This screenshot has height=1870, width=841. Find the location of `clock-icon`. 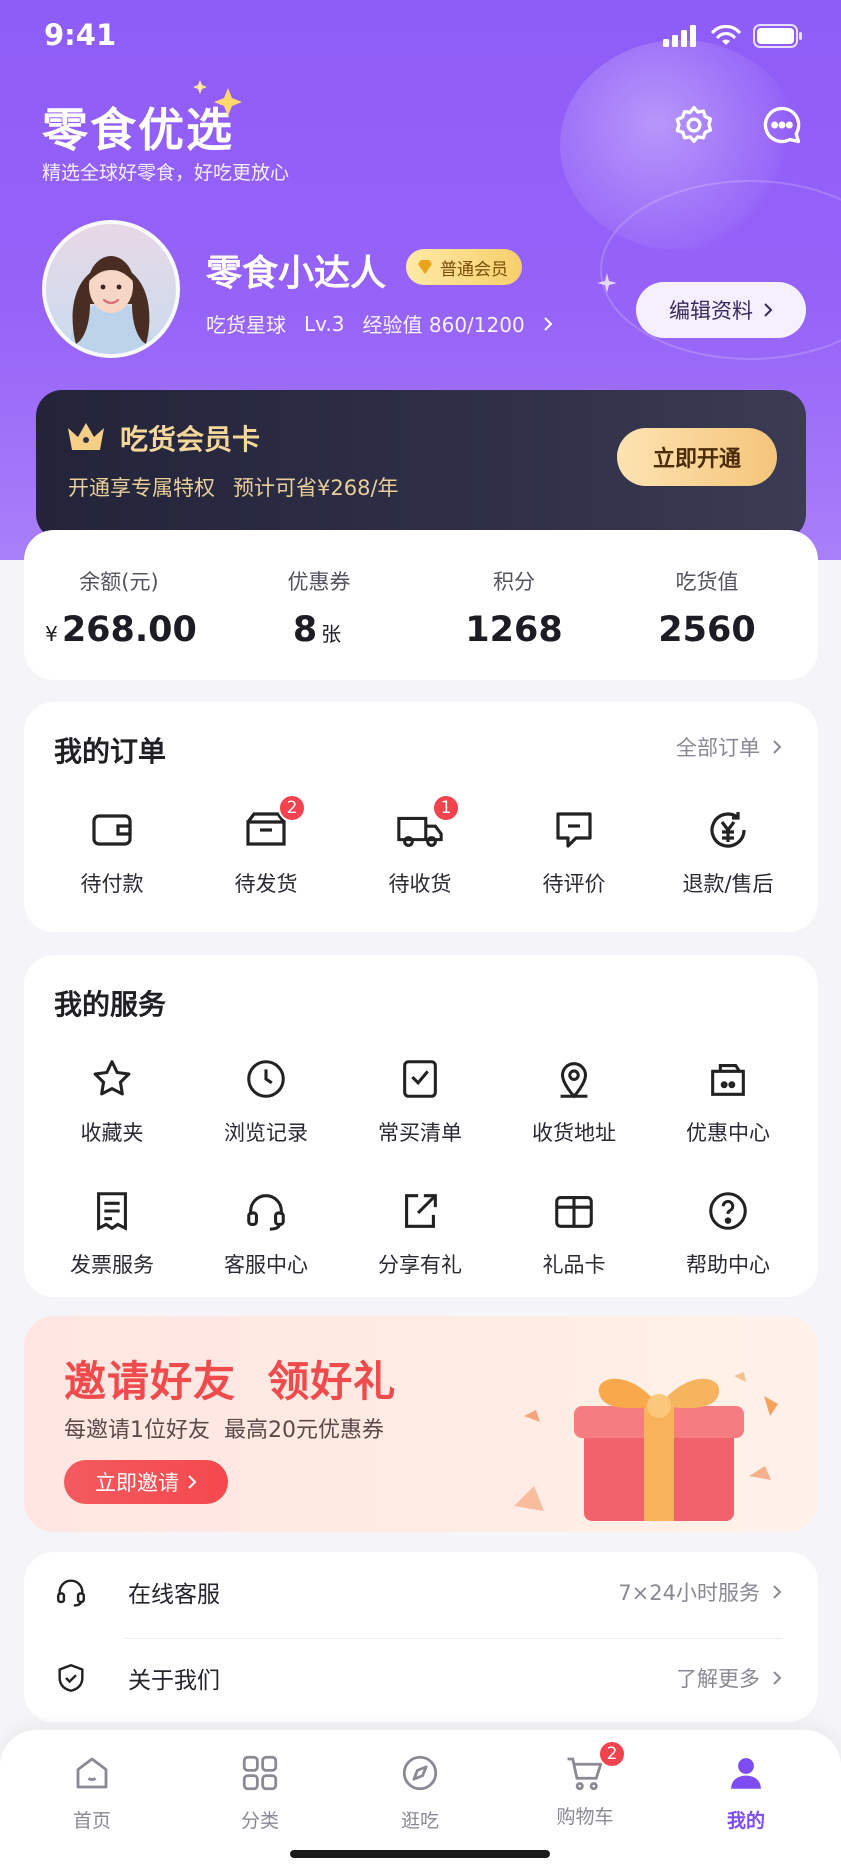

clock-icon is located at coordinates (266, 1079).